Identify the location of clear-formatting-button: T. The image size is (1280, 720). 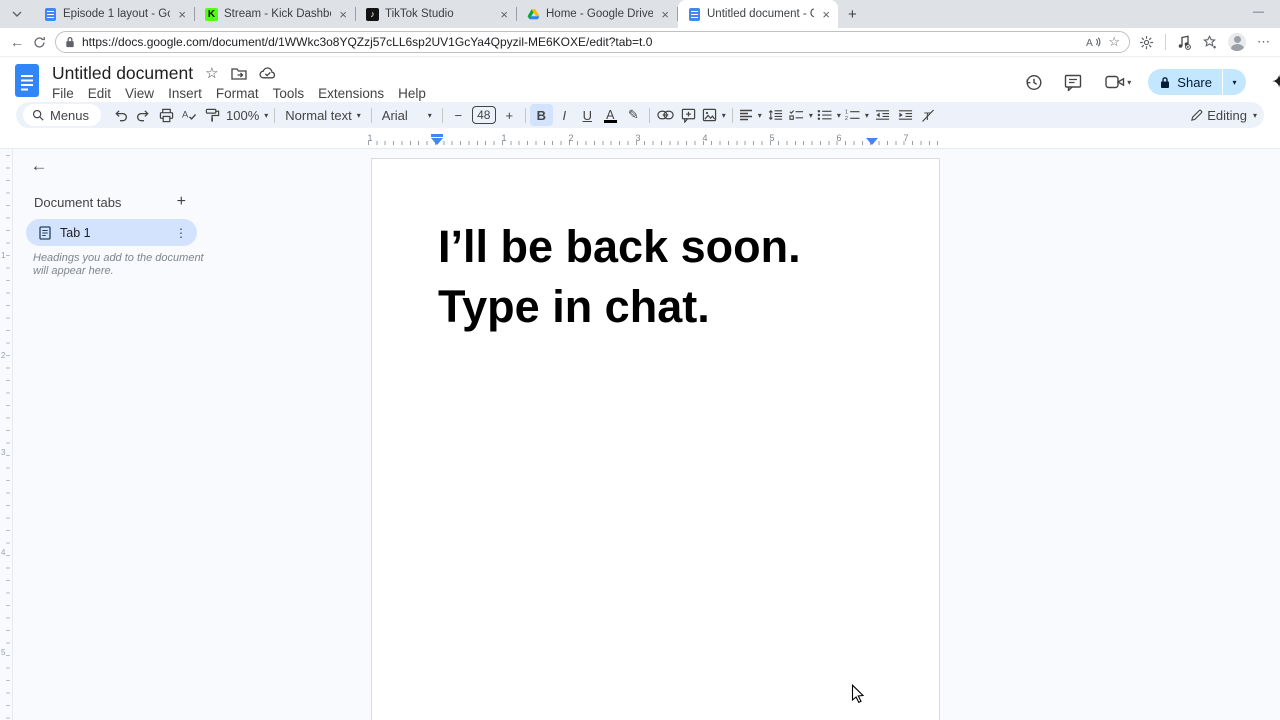
(928, 115).